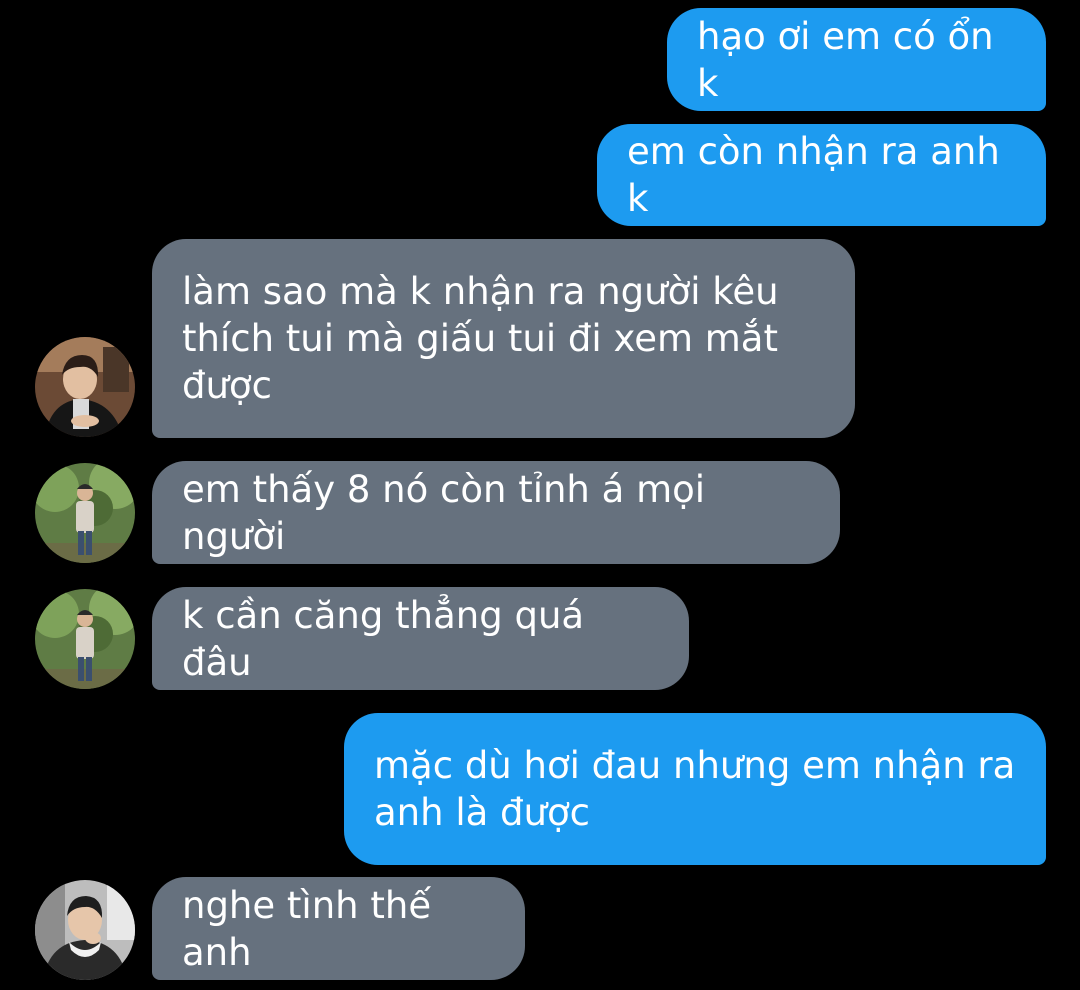 The width and height of the screenshot is (1080, 990). Describe the element at coordinates (813, 175) in the screenshot. I see `message-text: em còn nhận ra anh k` at that location.